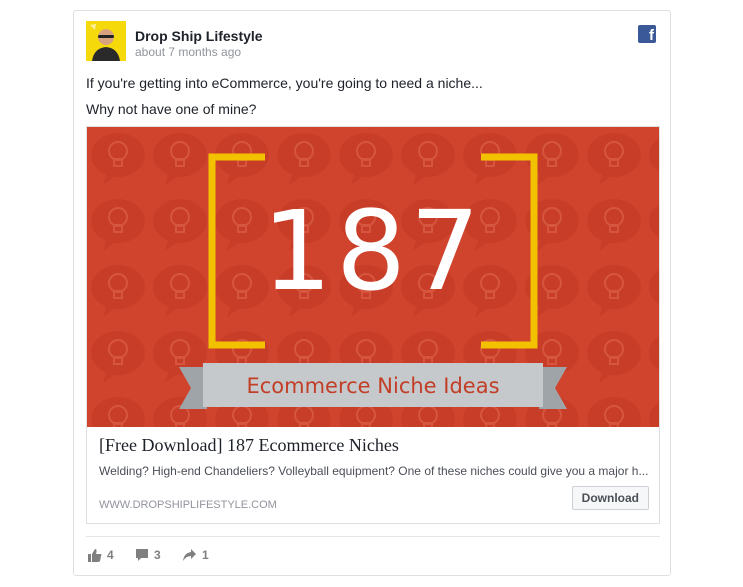 Image resolution: width=743 pixels, height=587 pixels. Describe the element at coordinates (373, 251) in the screenshot. I see `hero-number: 187` at that location.